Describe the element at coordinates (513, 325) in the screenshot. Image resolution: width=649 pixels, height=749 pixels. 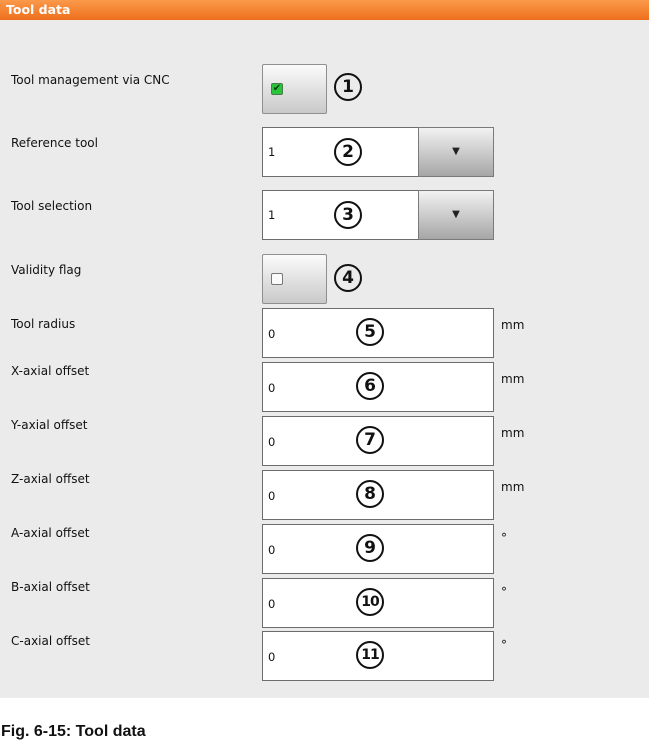
I see `tool-radius-unit: mm` at that location.